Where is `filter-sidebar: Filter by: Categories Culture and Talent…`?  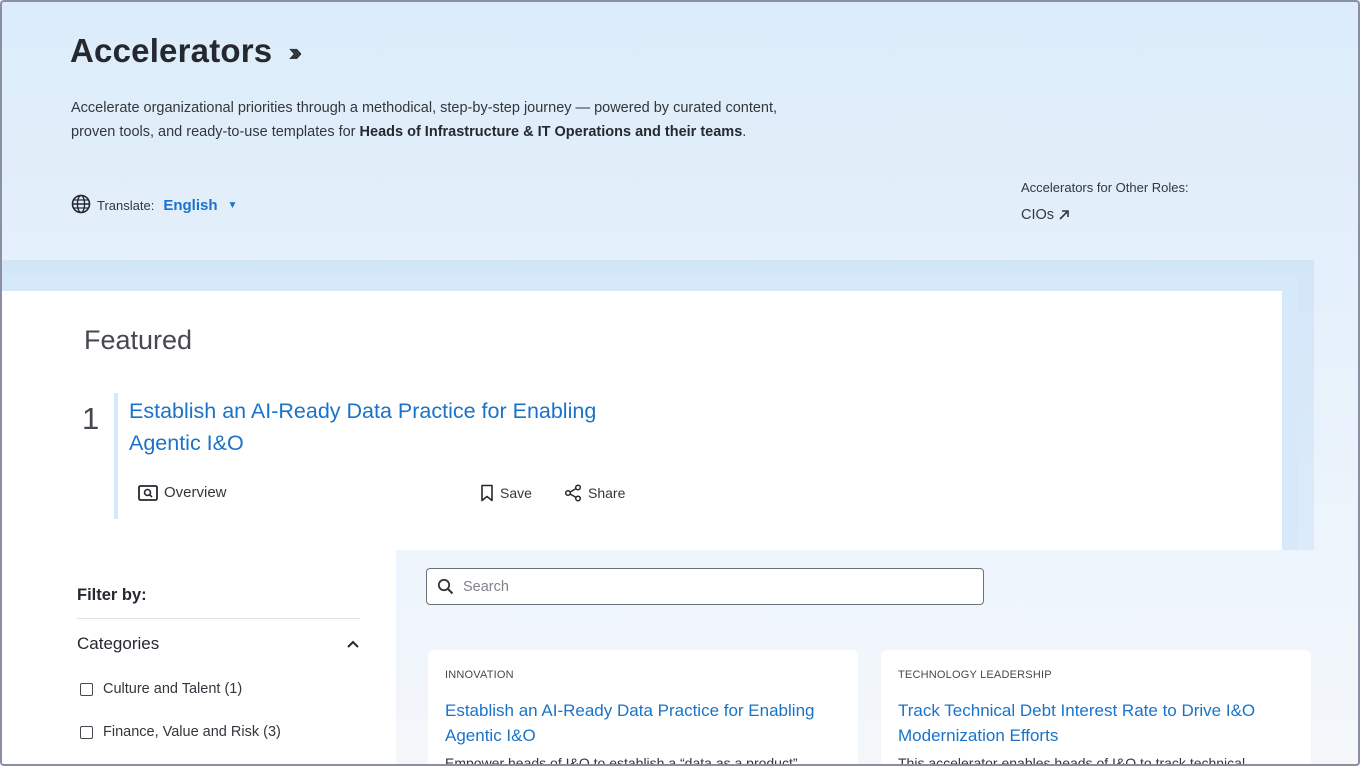 filter-sidebar: Filter by: Categories Culture and Talent… is located at coordinates (199, 657).